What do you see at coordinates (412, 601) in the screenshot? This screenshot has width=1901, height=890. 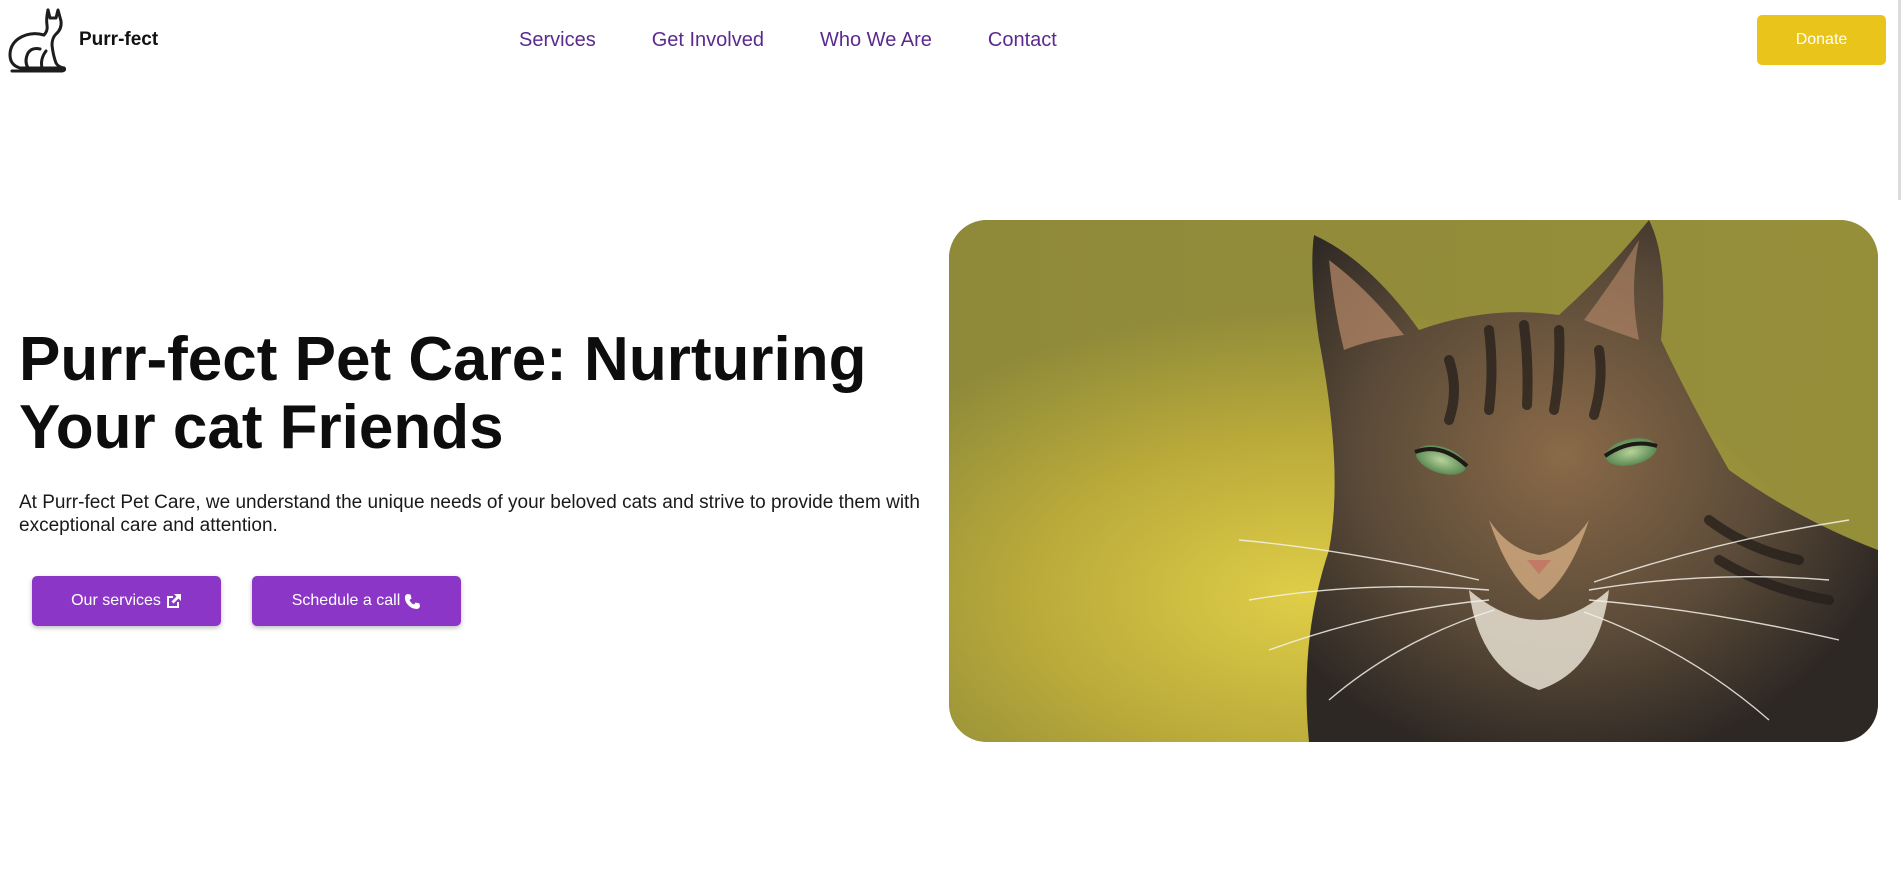 I see `phone-icon` at bounding box center [412, 601].